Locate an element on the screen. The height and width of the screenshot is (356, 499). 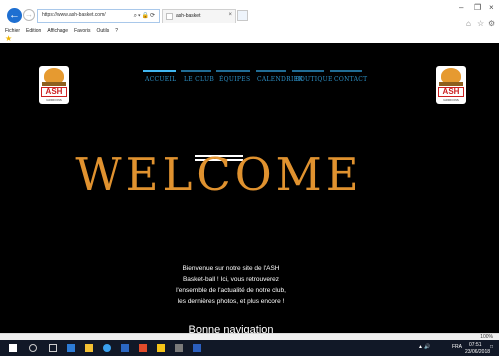
calculator-icon is located at coordinates (179, 348).